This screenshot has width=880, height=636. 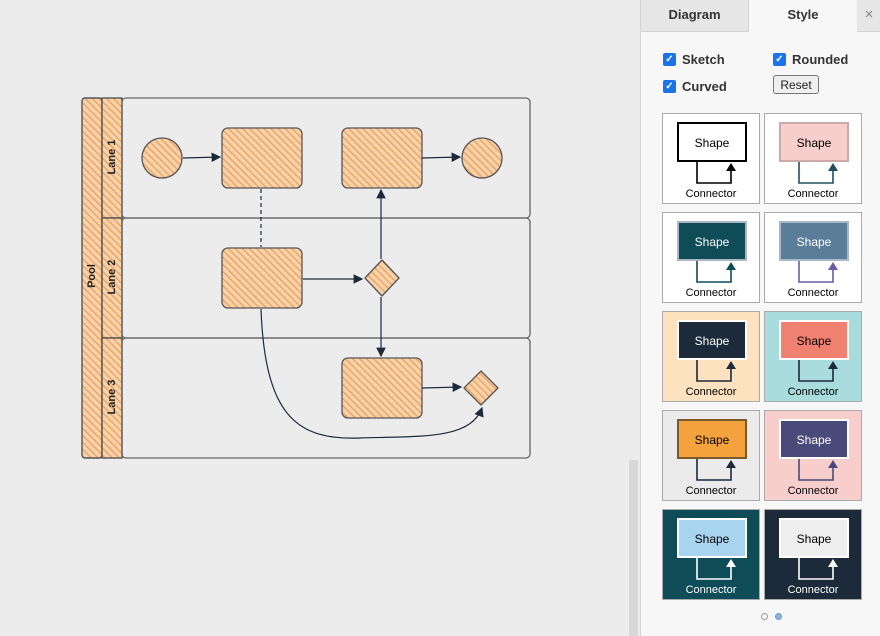 I want to click on canvas-scrollbar, so click(x=633, y=548).